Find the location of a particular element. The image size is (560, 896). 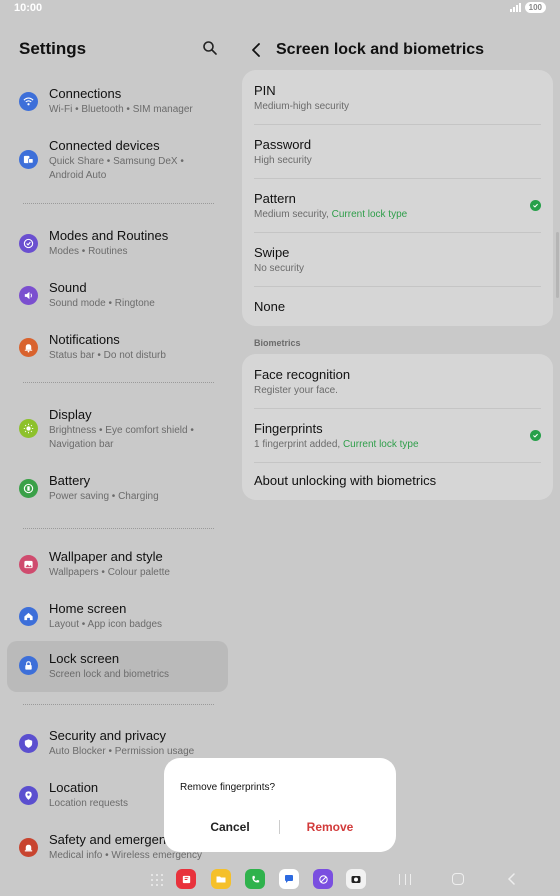

navigation-bar is located at coordinates (280, 880).